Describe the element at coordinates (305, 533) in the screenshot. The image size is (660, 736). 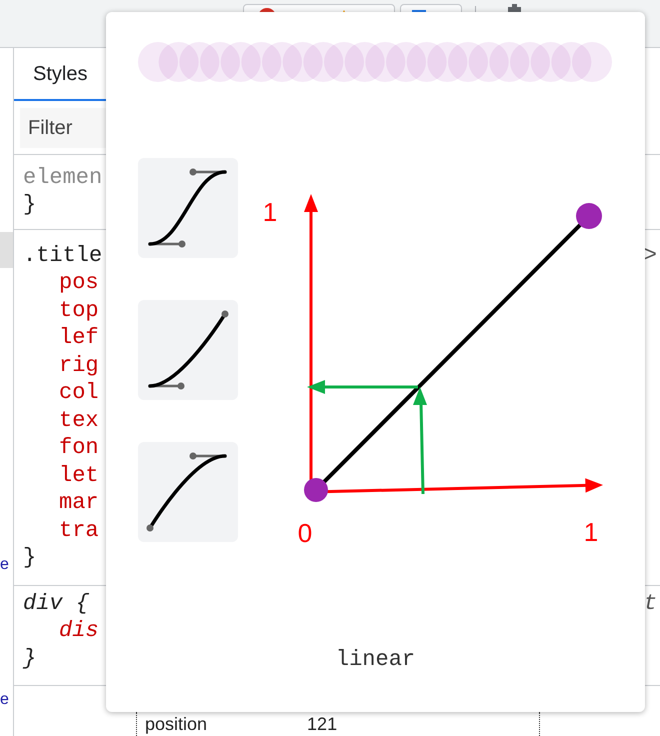
I see `axis-label: 0` at that location.